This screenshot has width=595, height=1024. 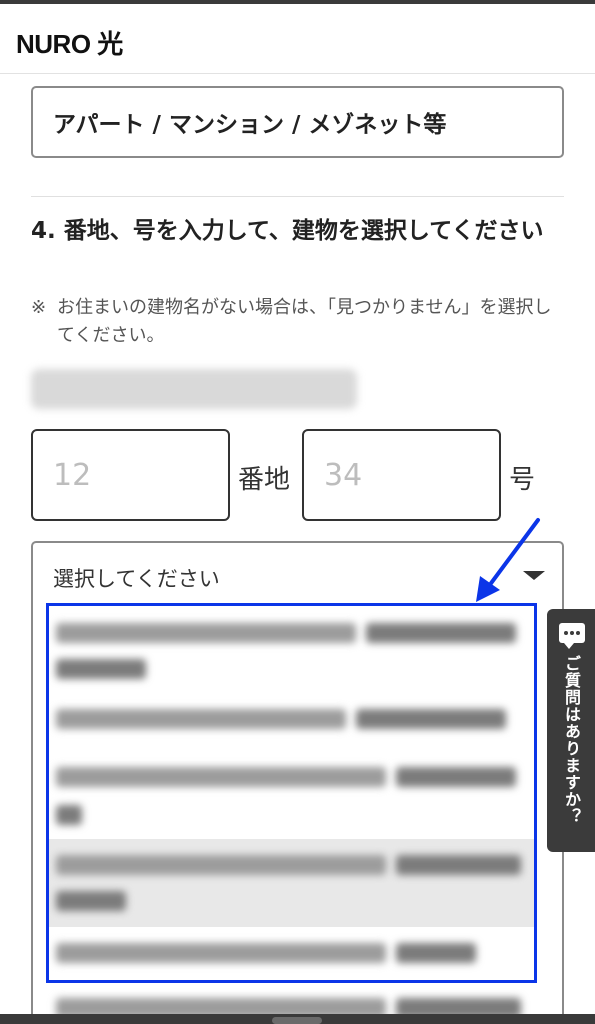 What do you see at coordinates (287, 231) in the screenshot?
I see `step4-heading: 4. 番地、号を入力して、建物を選択してください` at bounding box center [287, 231].